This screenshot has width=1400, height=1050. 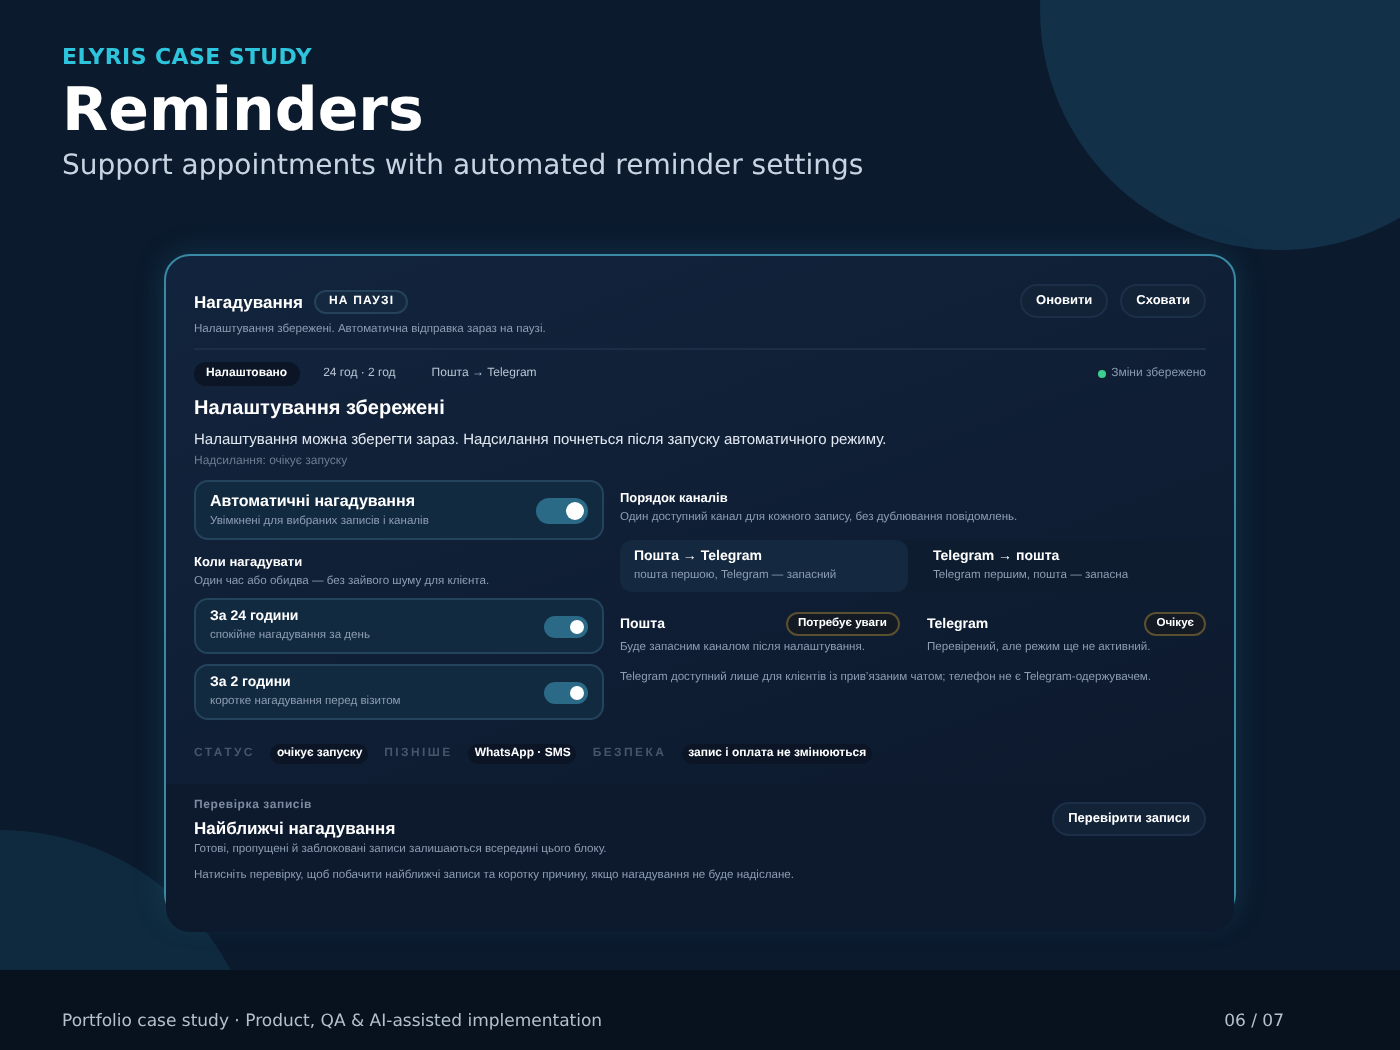 I want to click on section-heading: Налаштування збережені, so click(x=320, y=409).